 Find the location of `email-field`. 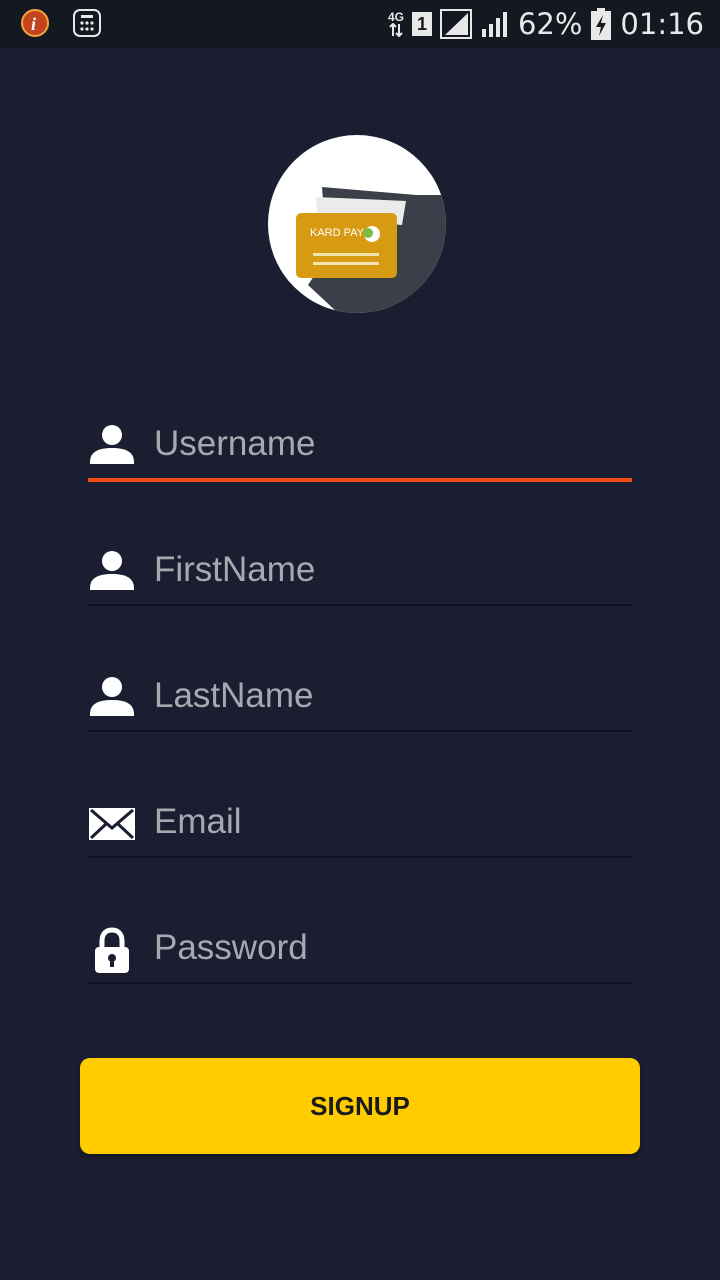

email-field is located at coordinates (360, 825).